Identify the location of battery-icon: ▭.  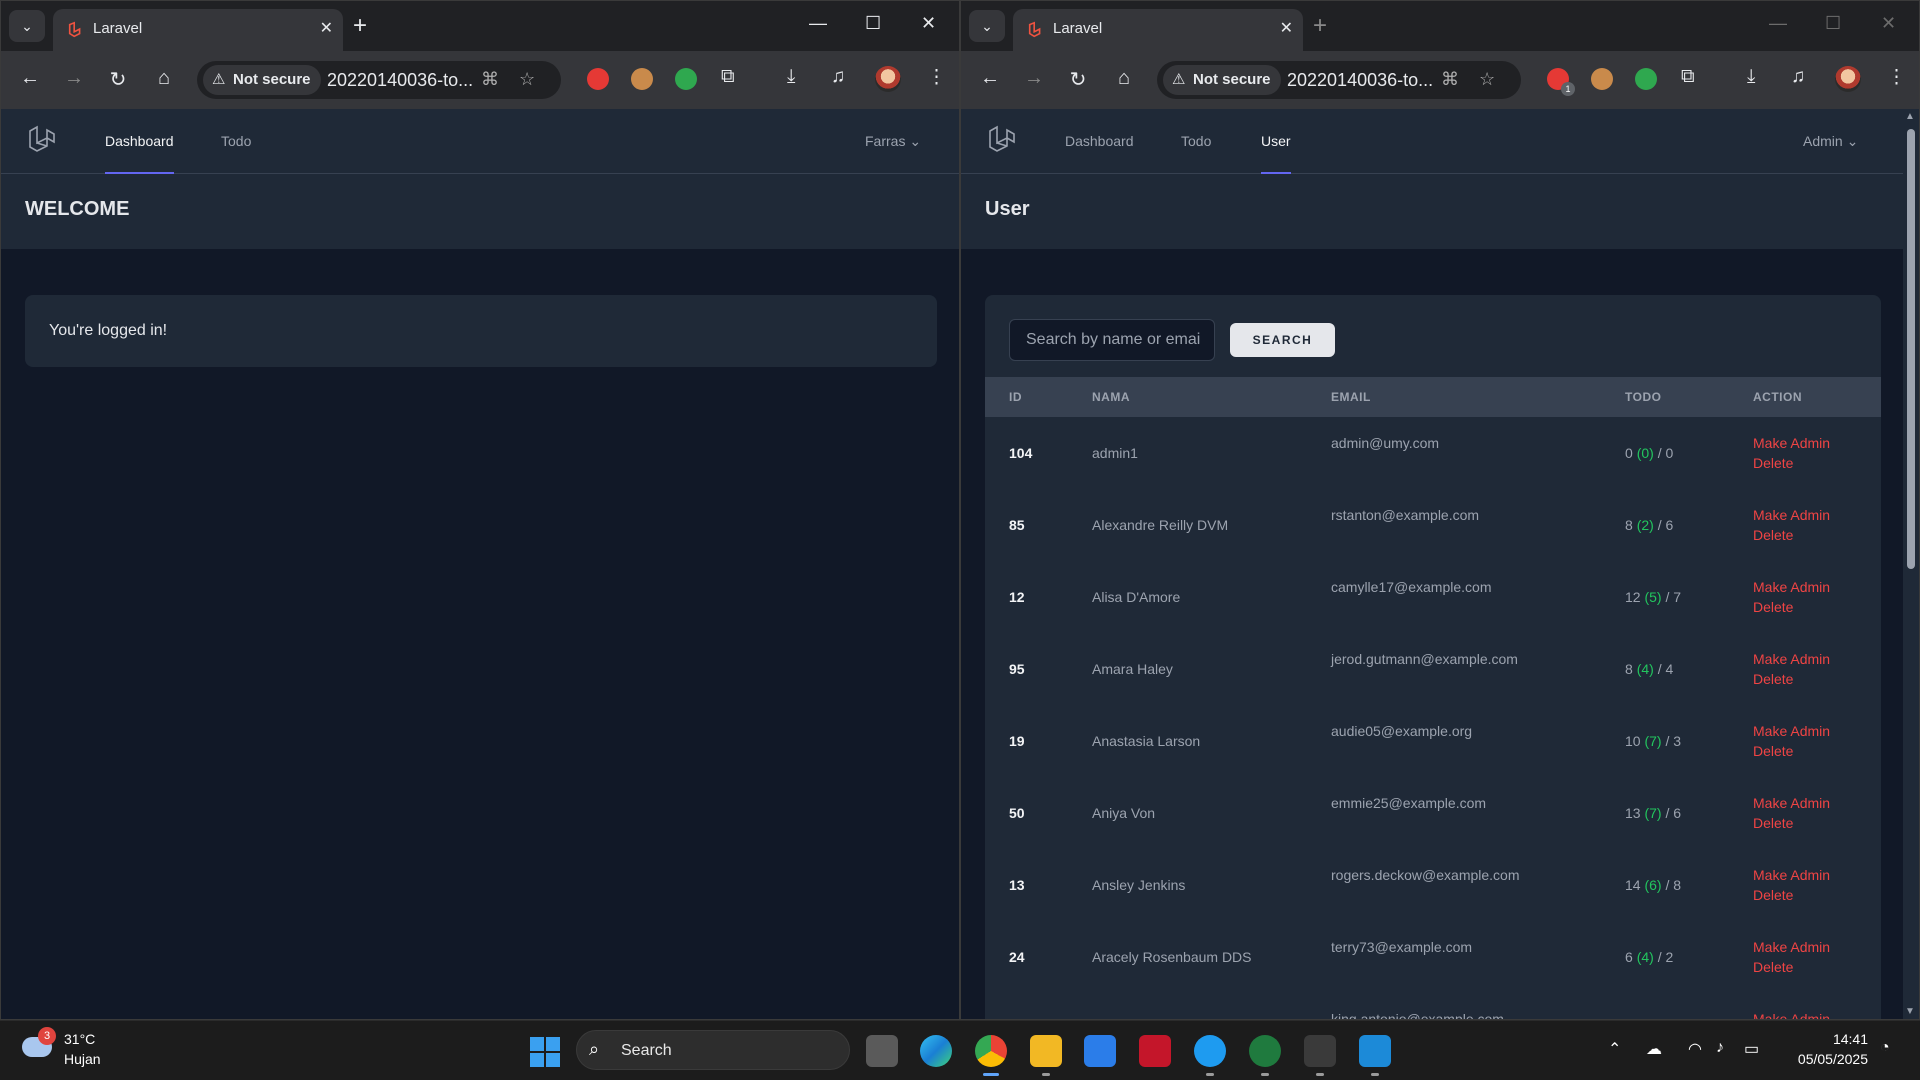
(1751, 1049).